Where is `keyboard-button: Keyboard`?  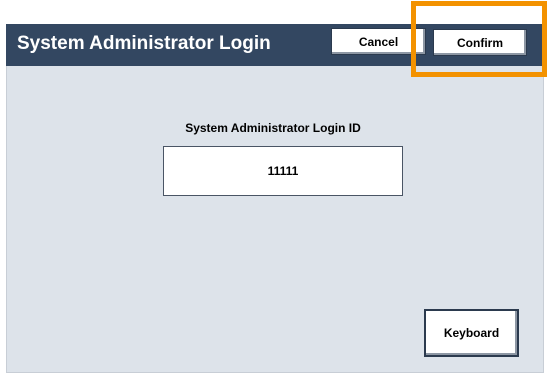 keyboard-button: Keyboard is located at coordinates (471, 333).